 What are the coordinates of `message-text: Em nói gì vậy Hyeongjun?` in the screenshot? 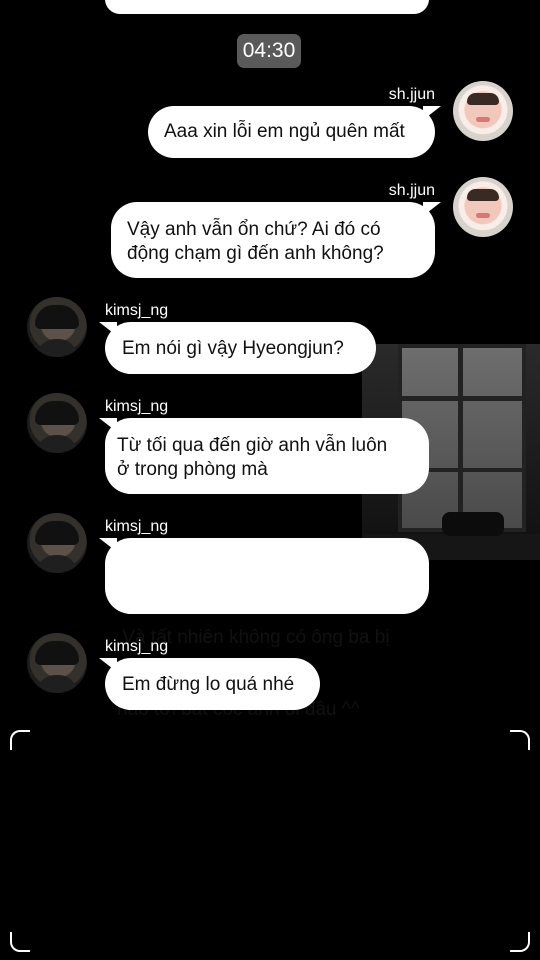 It's located at (233, 348).